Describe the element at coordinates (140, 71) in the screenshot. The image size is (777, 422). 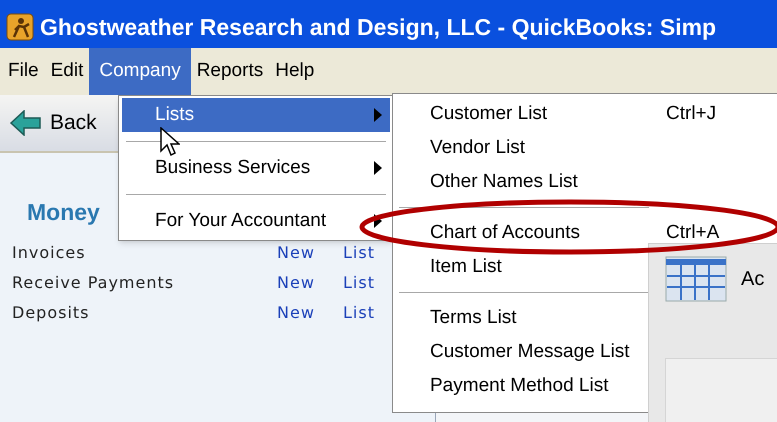
I see `menu-item: Company` at that location.